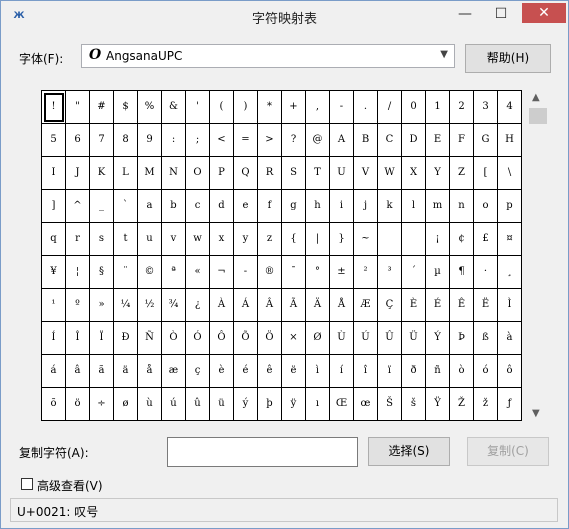 The image size is (569, 529). What do you see at coordinates (462, 206) in the screenshot?
I see `char-cell: n` at bounding box center [462, 206].